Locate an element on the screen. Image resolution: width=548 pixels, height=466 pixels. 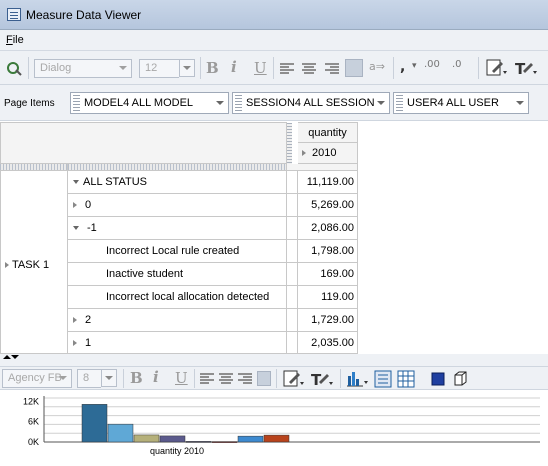
font-size-combo: 12 is located at coordinates (159, 68).